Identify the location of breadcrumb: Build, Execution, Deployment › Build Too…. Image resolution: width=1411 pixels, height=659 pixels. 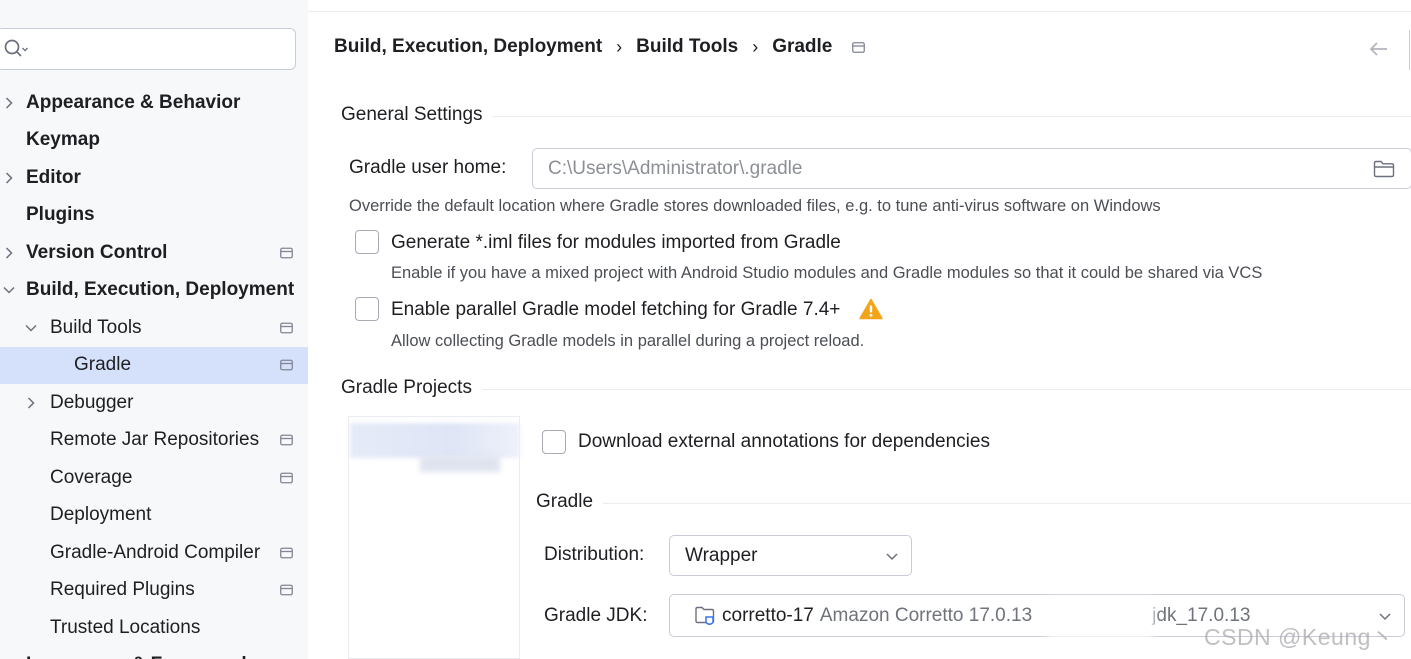
(600, 47).